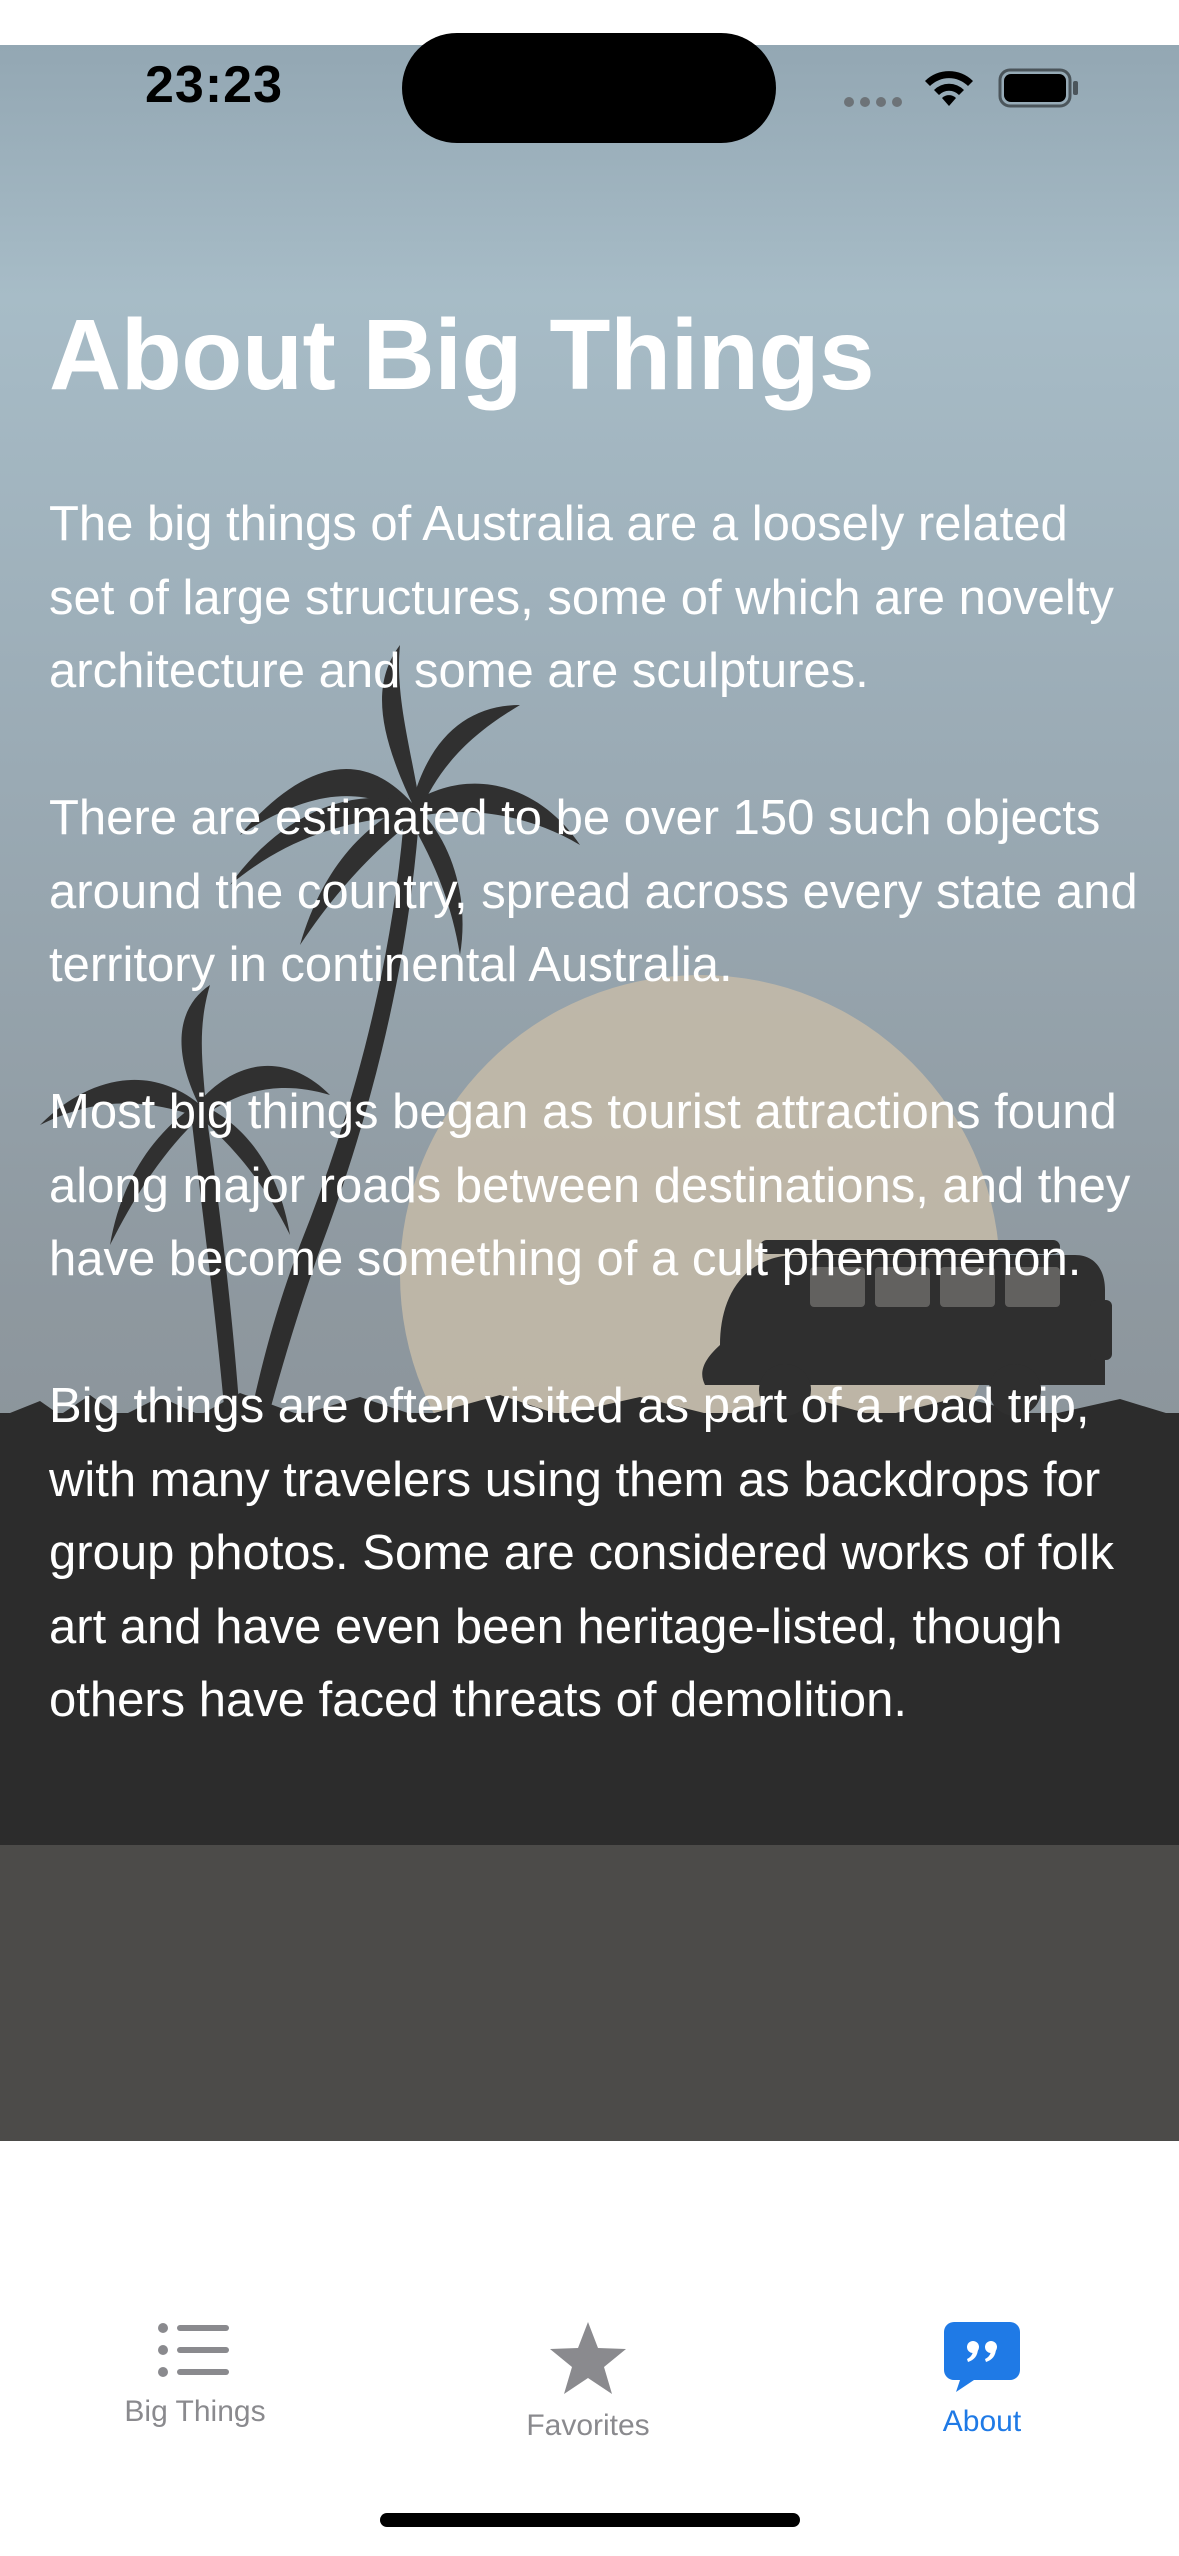 This screenshot has height=2556, width=1179. Describe the element at coordinates (982, 2357) in the screenshot. I see `quote-bubble-icon` at that location.